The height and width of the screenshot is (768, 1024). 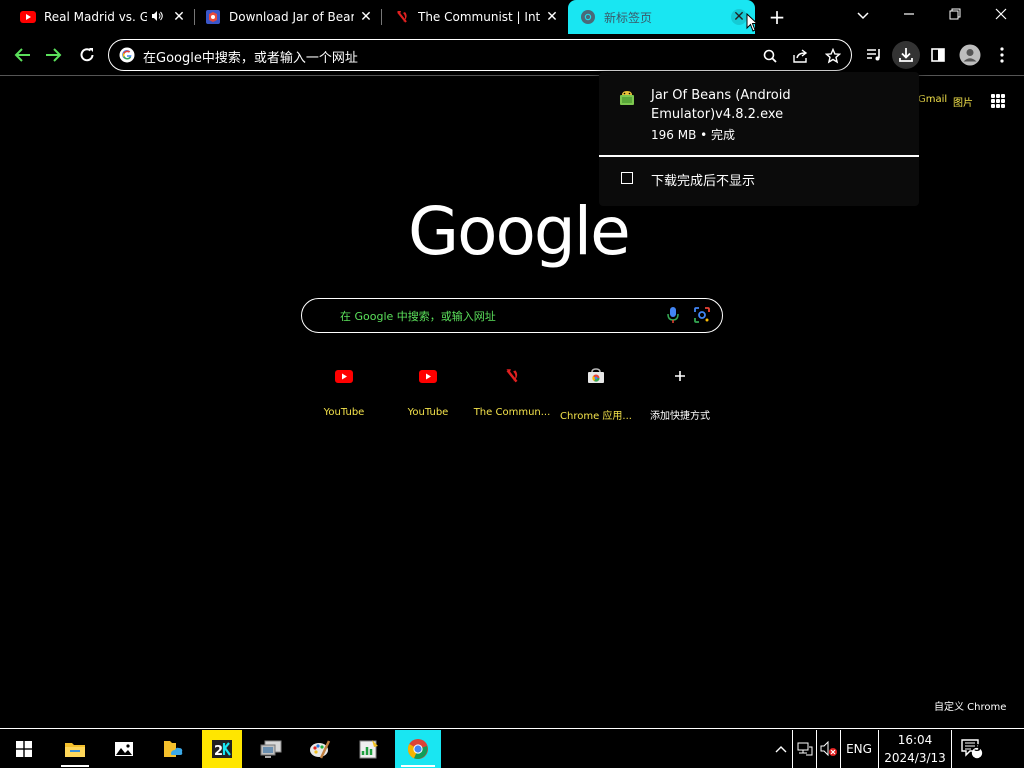 What do you see at coordinates (596, 376) in the screenshot?
I see `chrome-web-store-icon` at bounding box center [596, 376].